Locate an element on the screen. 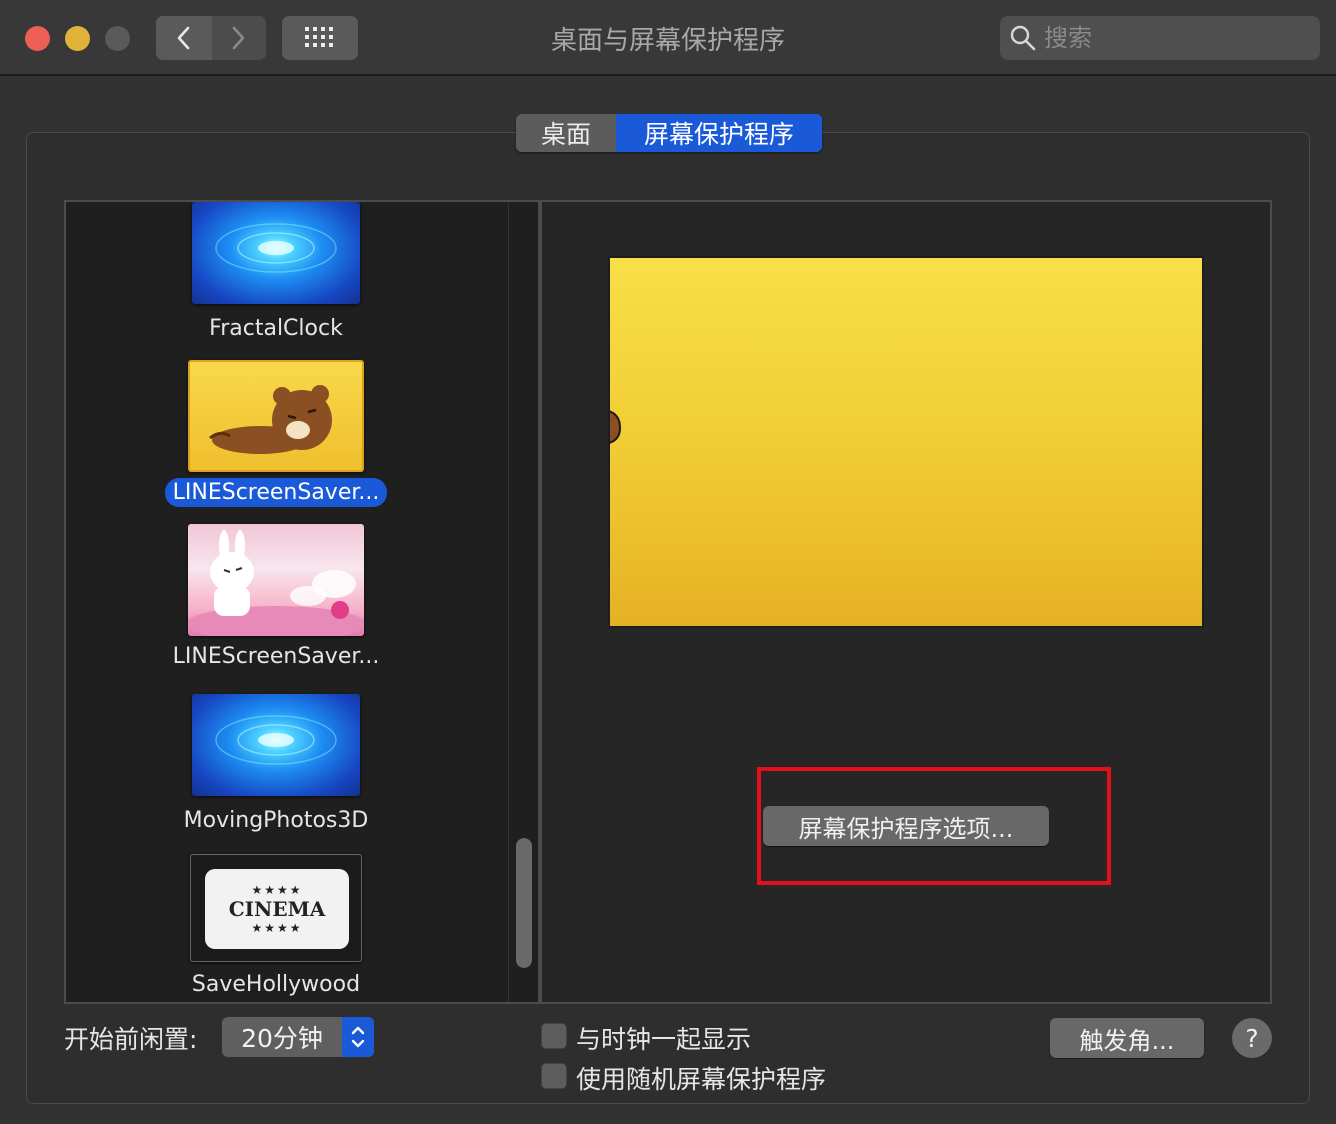  savehollywood-thumbnail: ★★★★ CINEMA ★★★★ is located at coordinates (276, 908).